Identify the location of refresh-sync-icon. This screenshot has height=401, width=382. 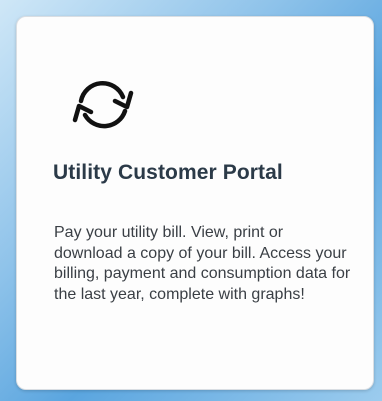
(104, 106).